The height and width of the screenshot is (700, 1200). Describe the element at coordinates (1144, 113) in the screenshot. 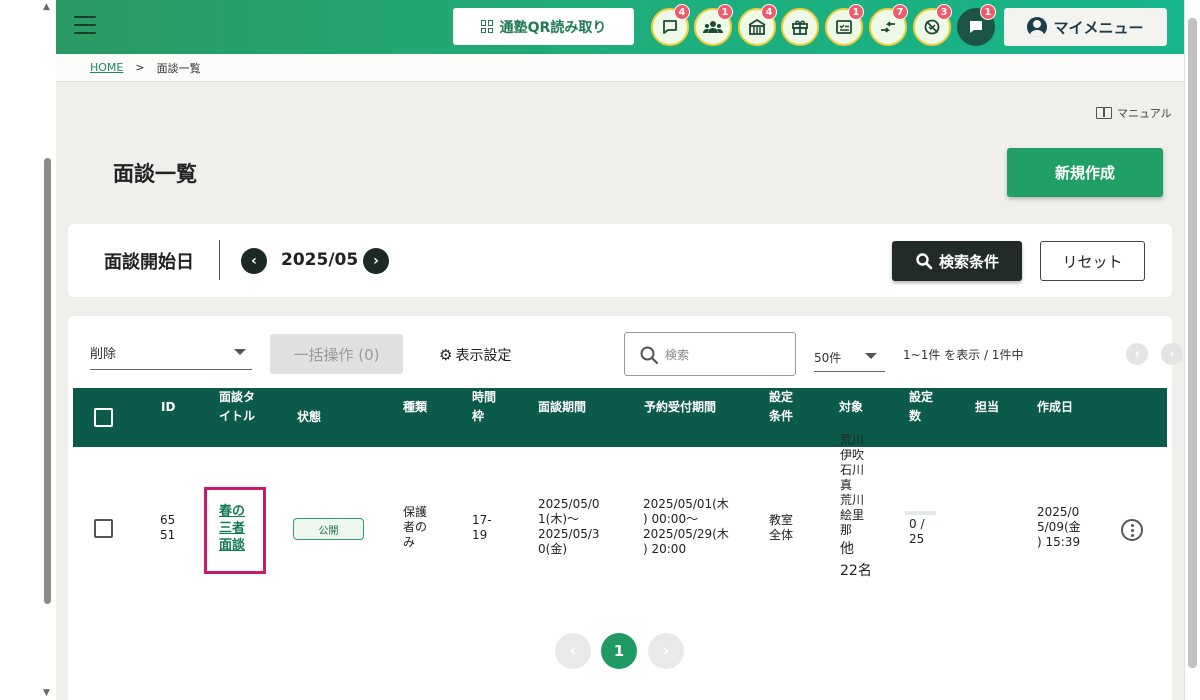

I see `manual-label: マニュアル` at that location.